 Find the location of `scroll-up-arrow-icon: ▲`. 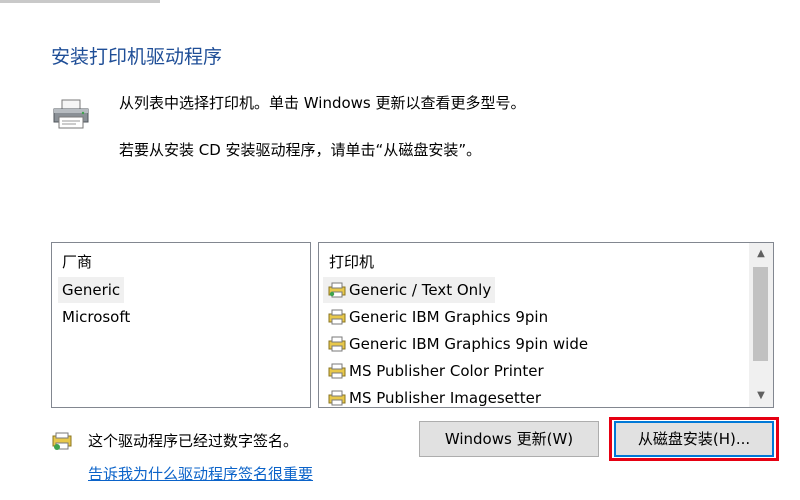

scroll-up-arrow-icon: ▲ is located at coordinates (761, 254).